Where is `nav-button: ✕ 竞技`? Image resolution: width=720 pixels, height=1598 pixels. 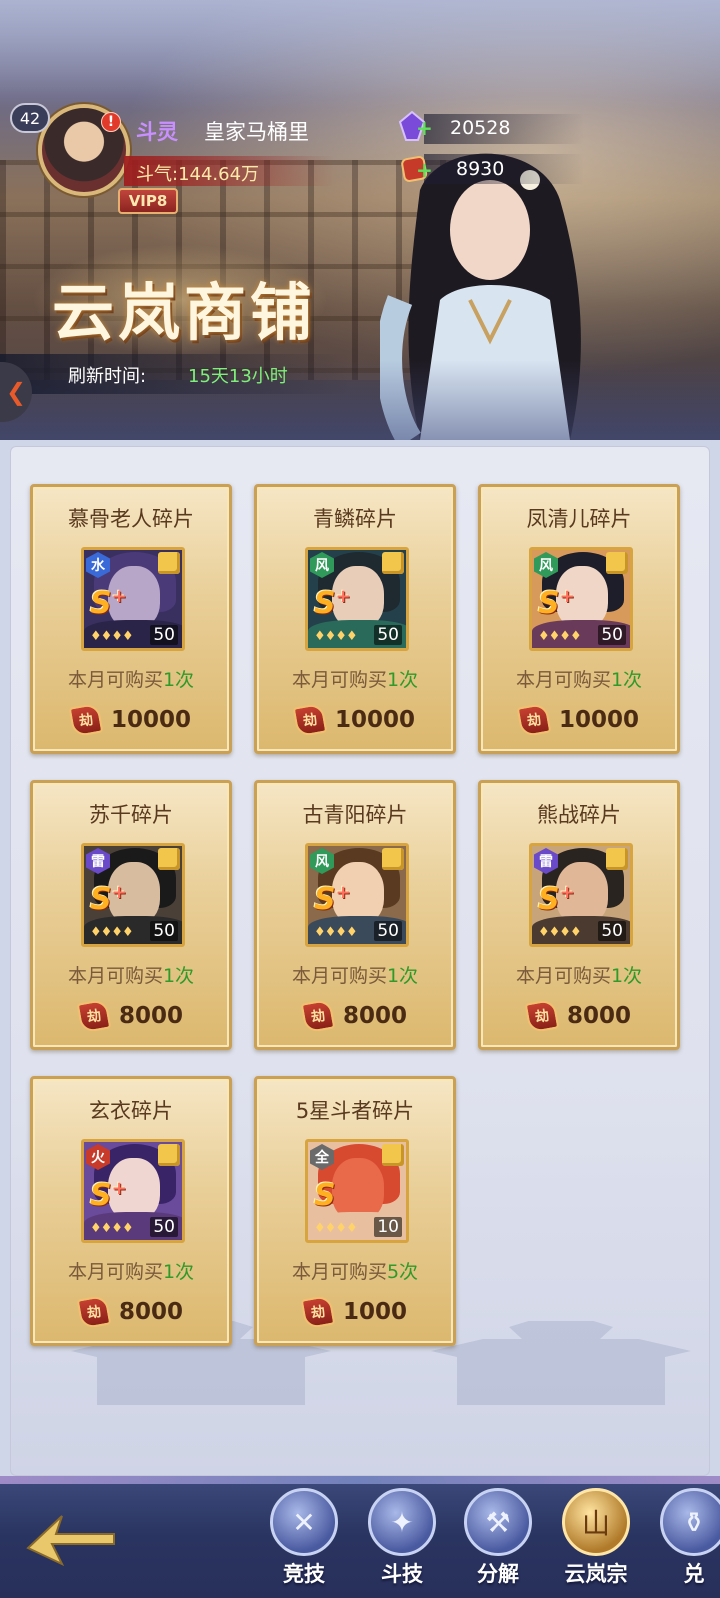
nav-button: ✕ 竞技 is located at coordinates (304, 1540).